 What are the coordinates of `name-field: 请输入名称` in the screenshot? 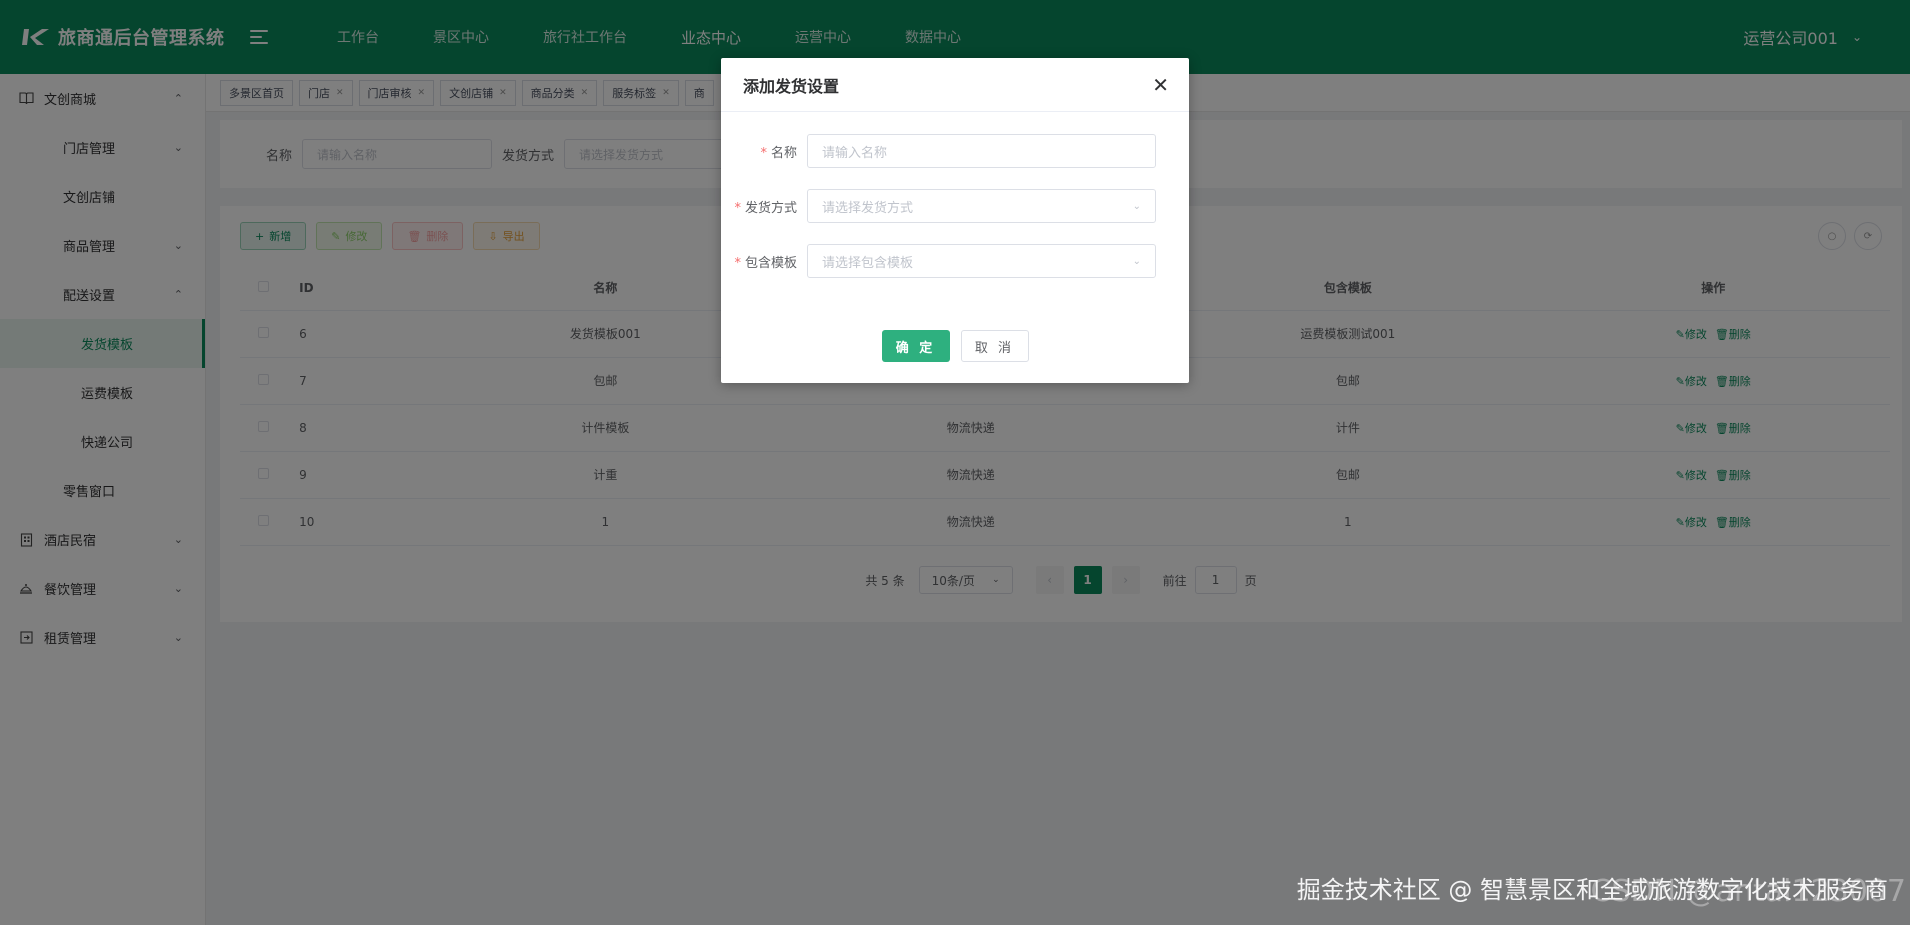 It's located at (981, 151).